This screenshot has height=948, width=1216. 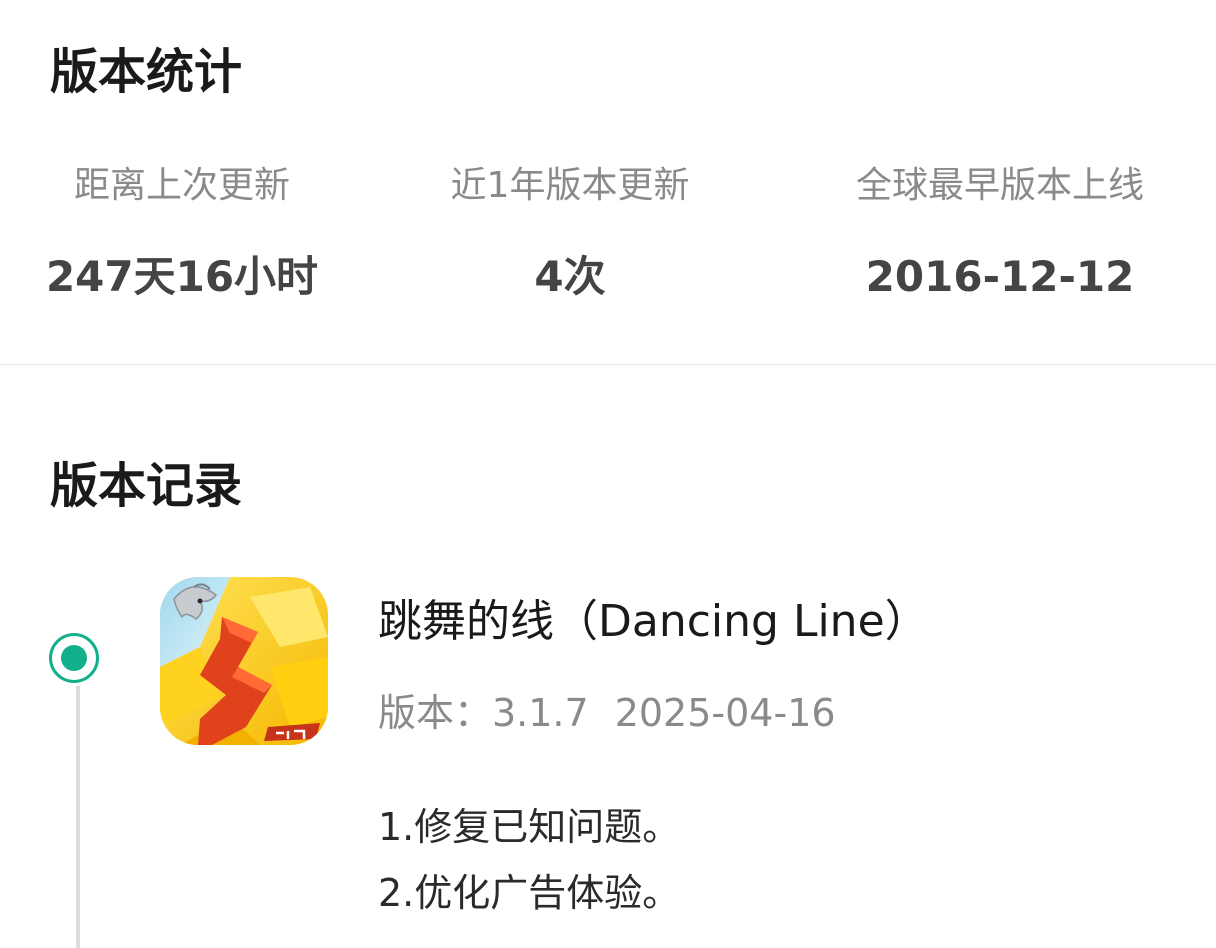 What do you see at coordinates (182, 276) in the screenshot?
I see `stat-value: 247天16小时` at bounding box center [182, 276].